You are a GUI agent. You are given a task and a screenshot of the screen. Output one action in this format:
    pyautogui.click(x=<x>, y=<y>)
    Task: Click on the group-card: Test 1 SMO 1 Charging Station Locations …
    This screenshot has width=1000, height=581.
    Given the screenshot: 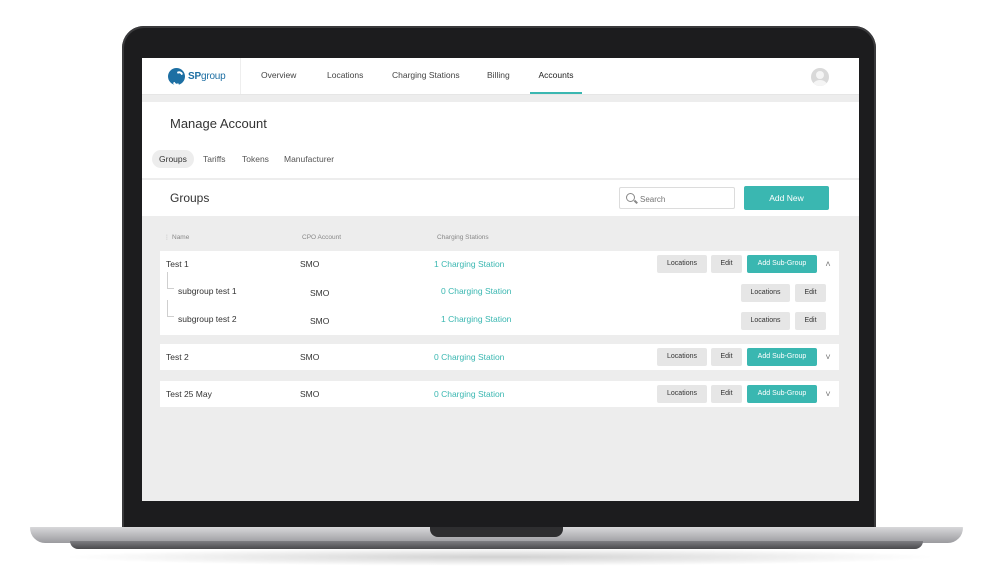 What is the action you would take?
    pyautogui.click(x=499, y=293)
    